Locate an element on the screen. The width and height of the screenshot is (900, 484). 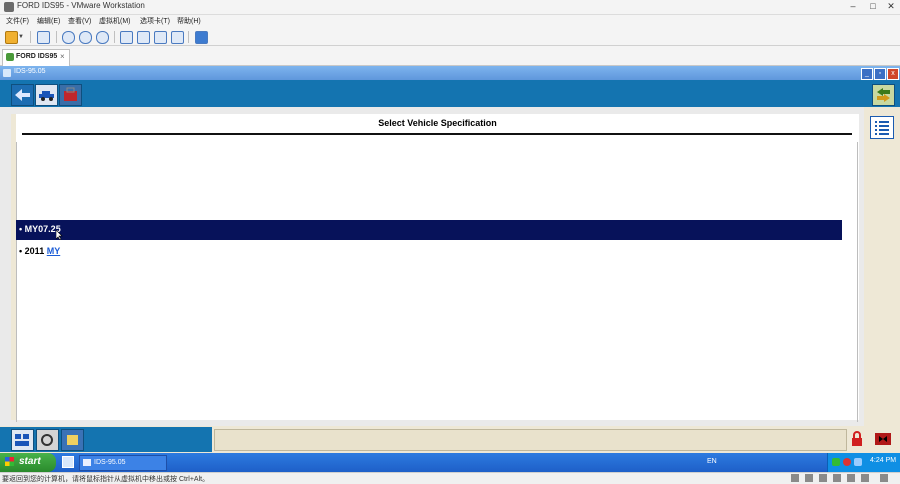
language-indicator: EN is located at coordinates (712, 461).